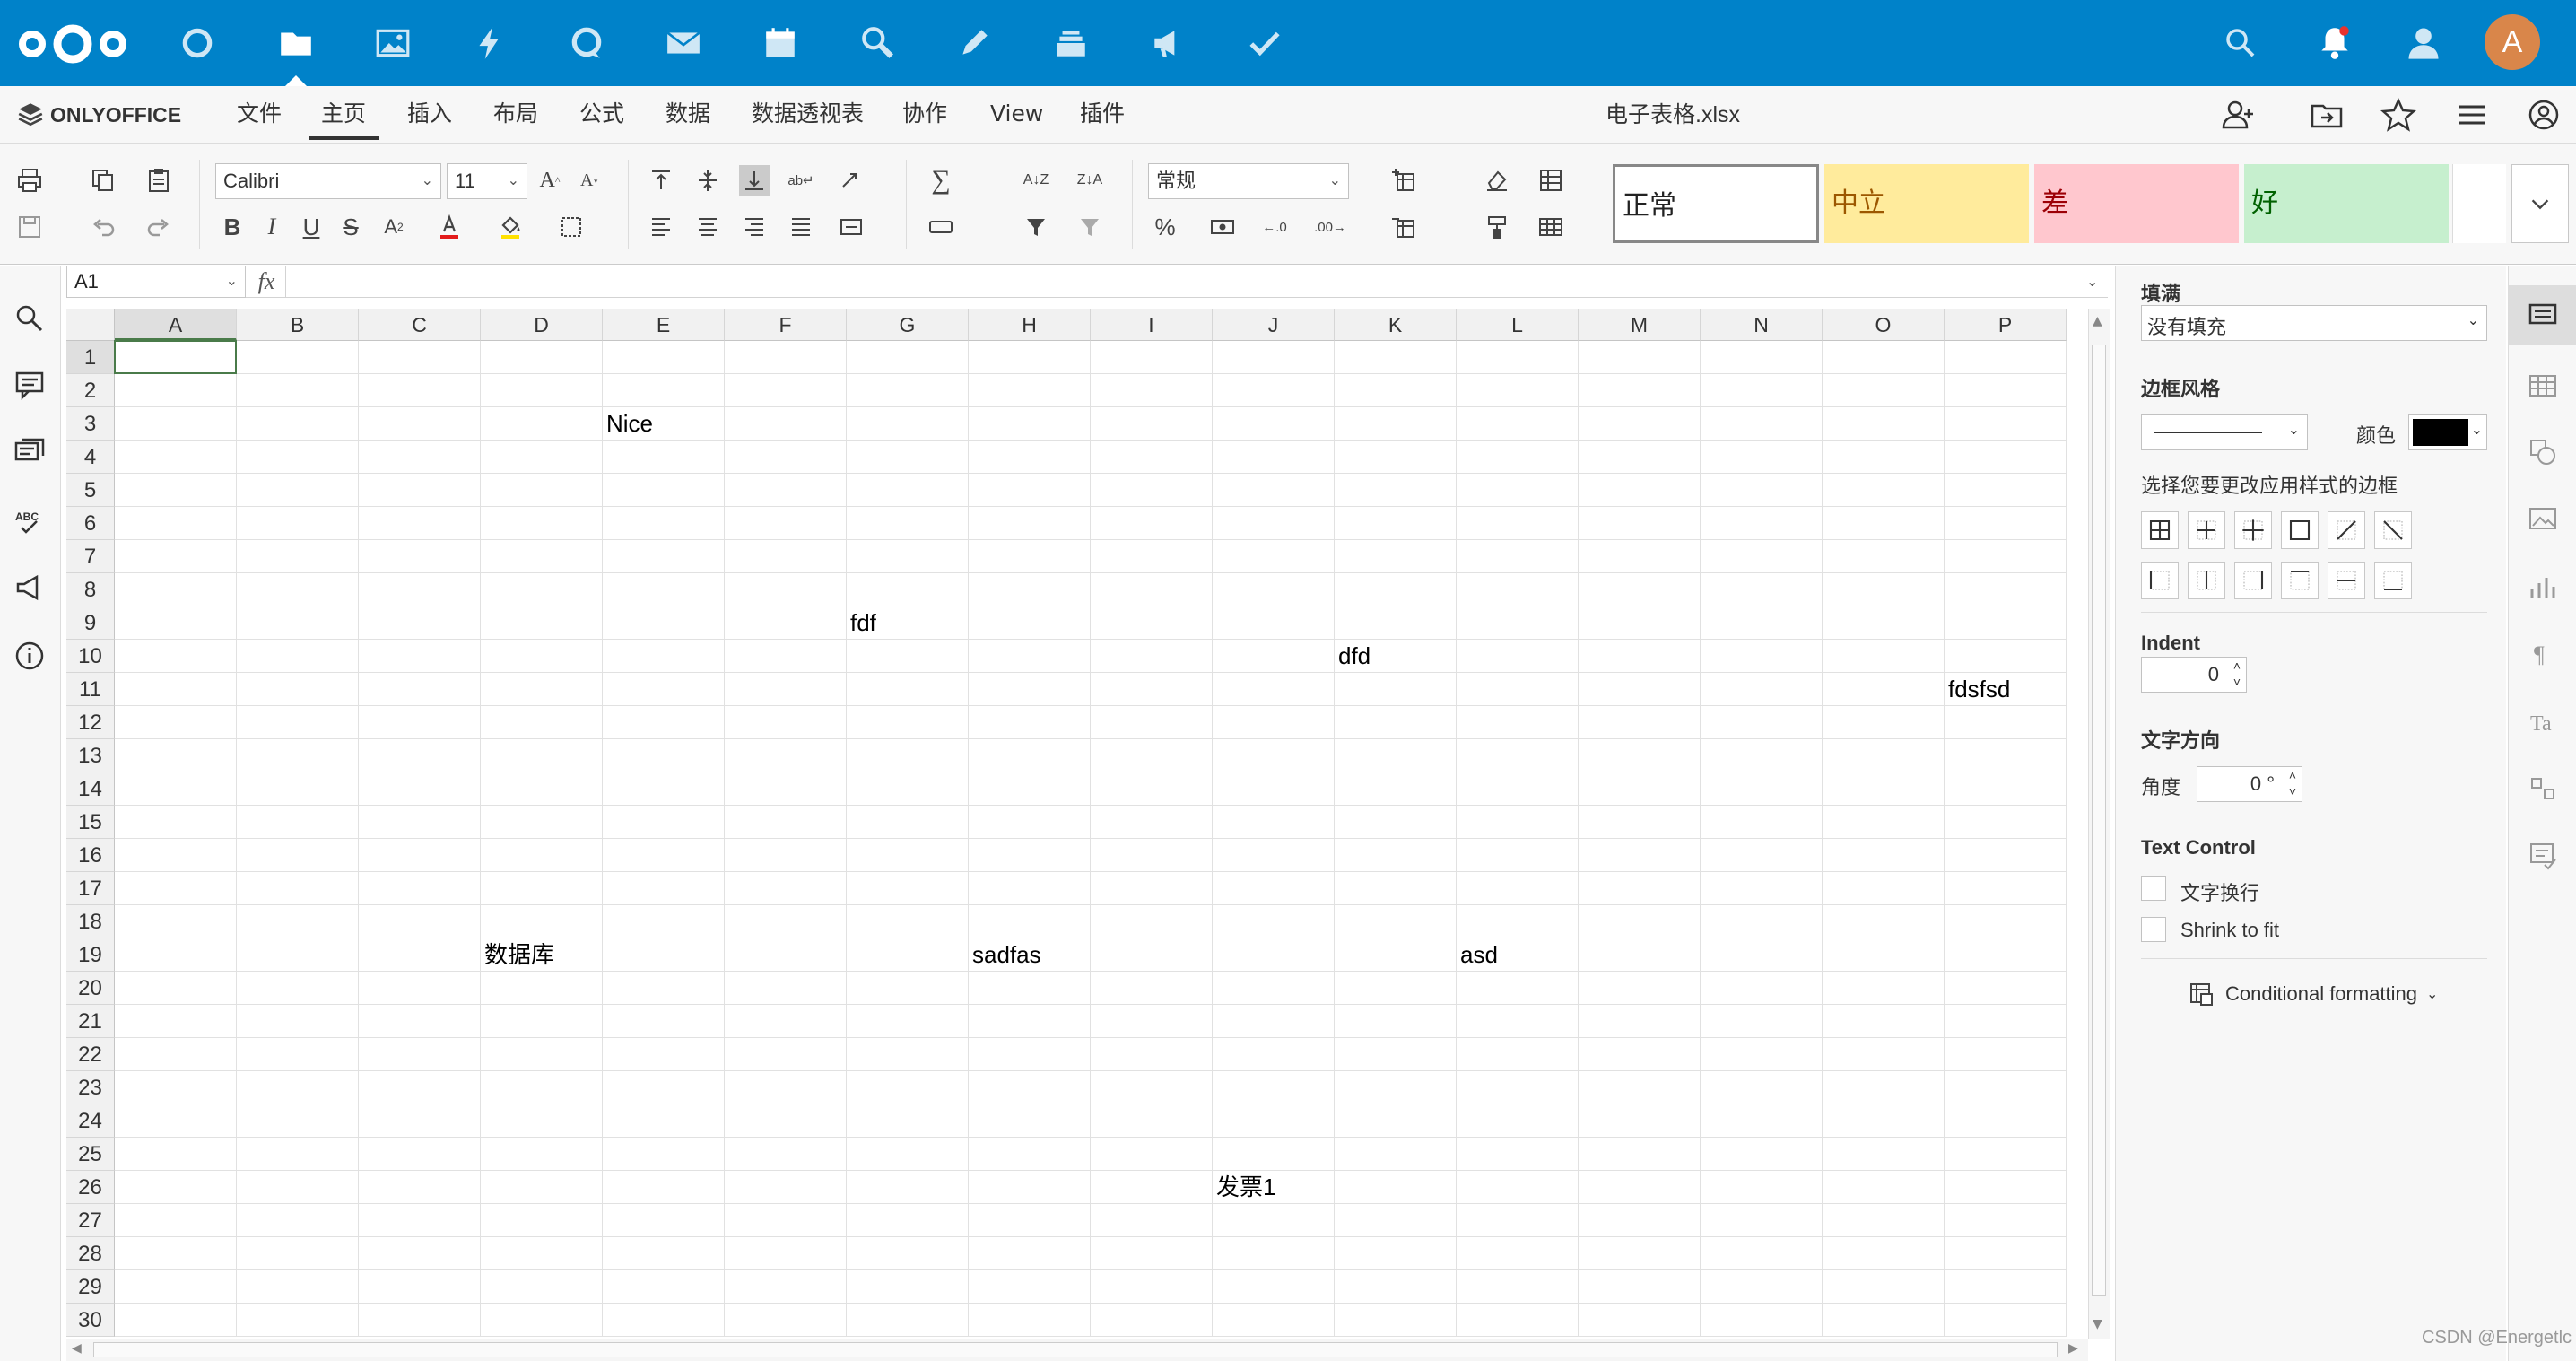  I want to click on files-app-icon, so click(296, 43).